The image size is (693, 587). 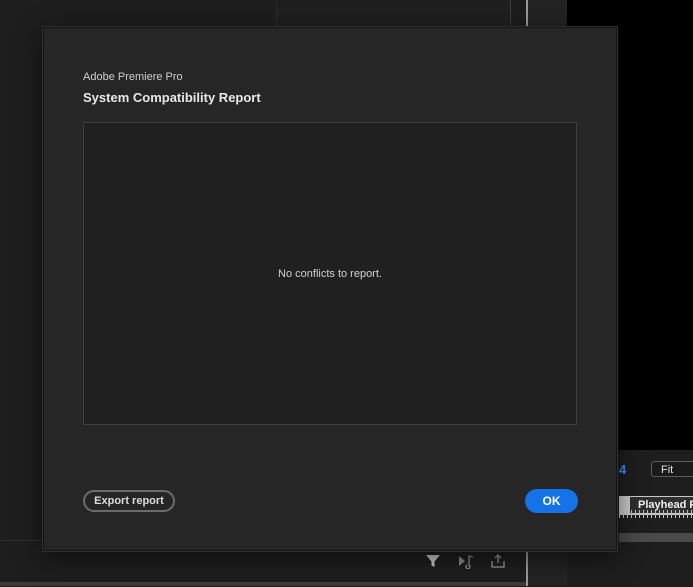 I want to click on filter-icon, so click(x=433, y=561).